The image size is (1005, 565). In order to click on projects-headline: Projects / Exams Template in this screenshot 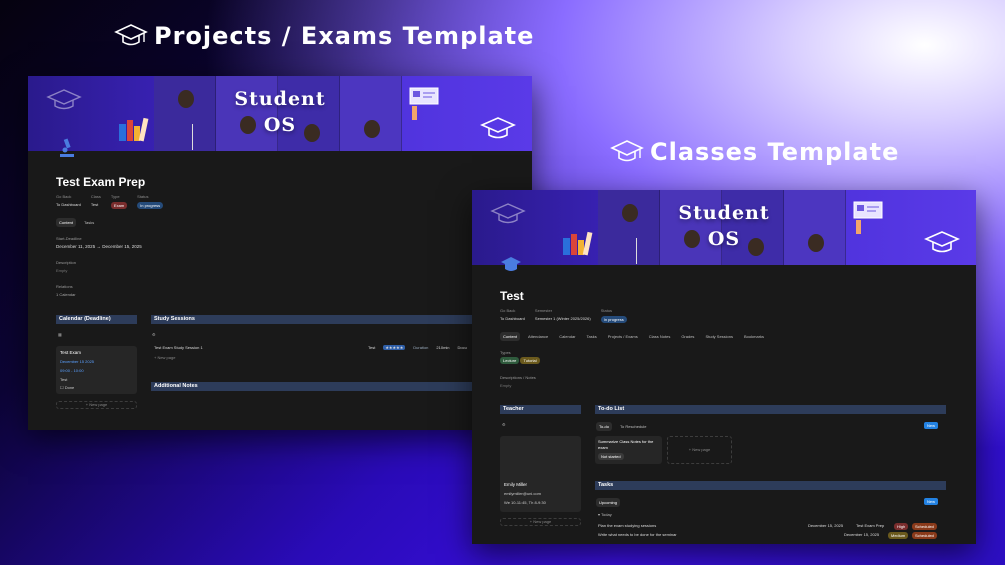, I will do `click(324, 36)`.